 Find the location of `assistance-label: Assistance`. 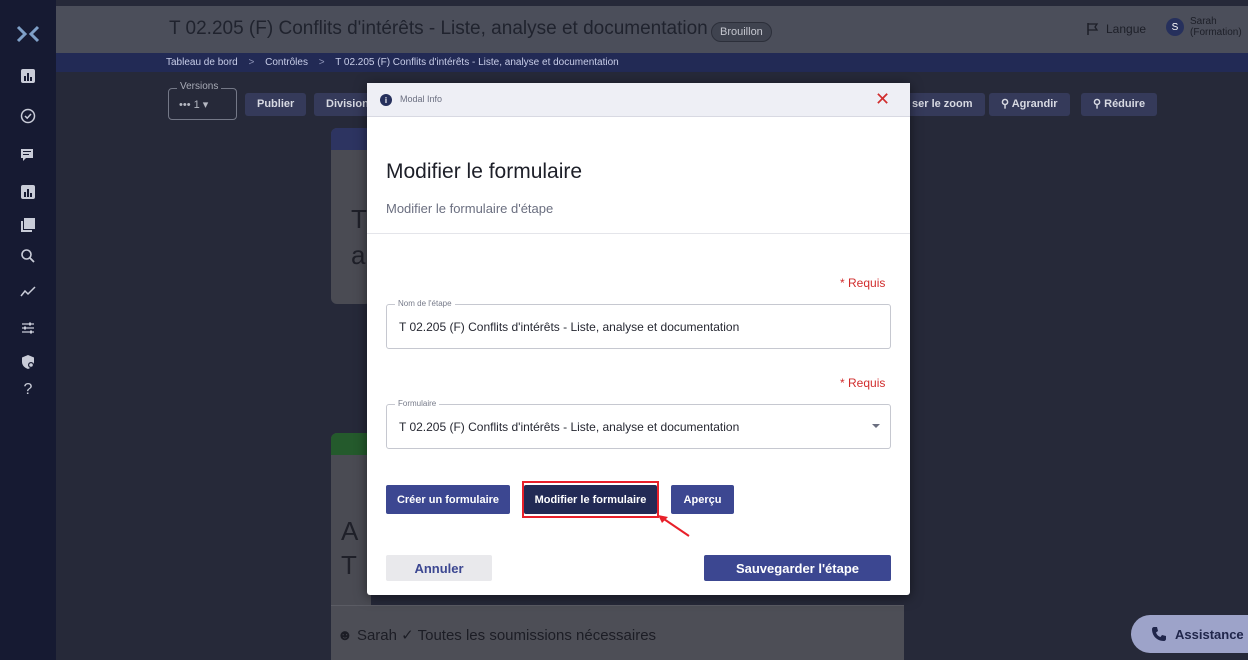

assistance-label: Assistance is located at coordinates (1209, 634).